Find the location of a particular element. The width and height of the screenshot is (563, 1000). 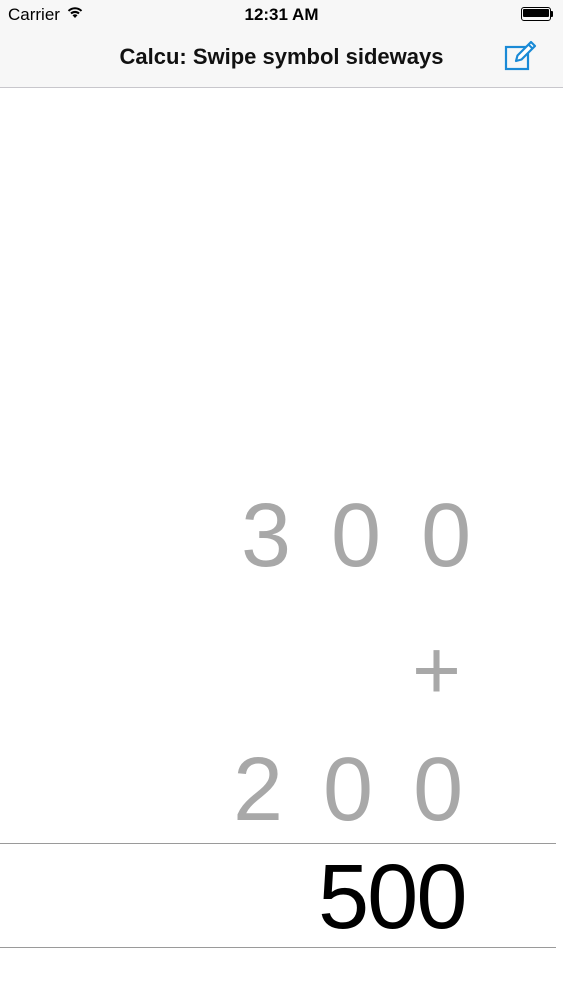

status-bar: Carrier 12:31 AM is located at coordinates (281, 15).